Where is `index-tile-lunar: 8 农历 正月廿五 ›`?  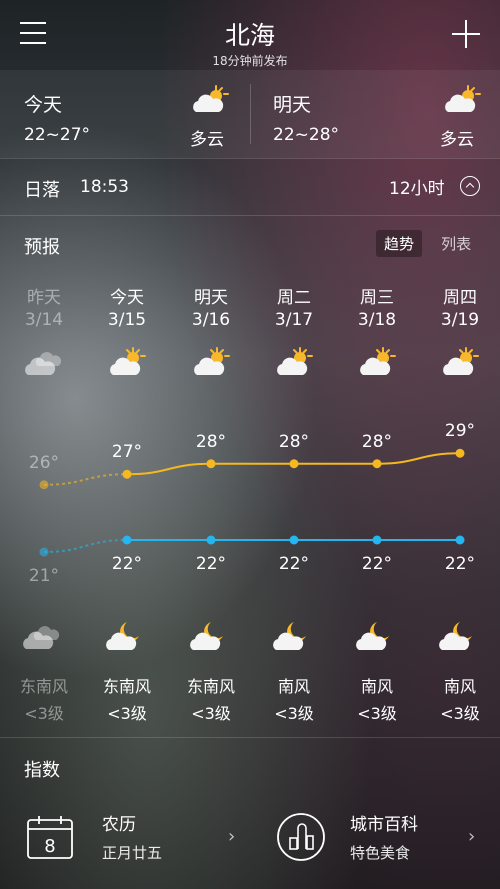 index-tile-lunar: 8 农历 正月廿五 › is located at coordinates (125, 835).